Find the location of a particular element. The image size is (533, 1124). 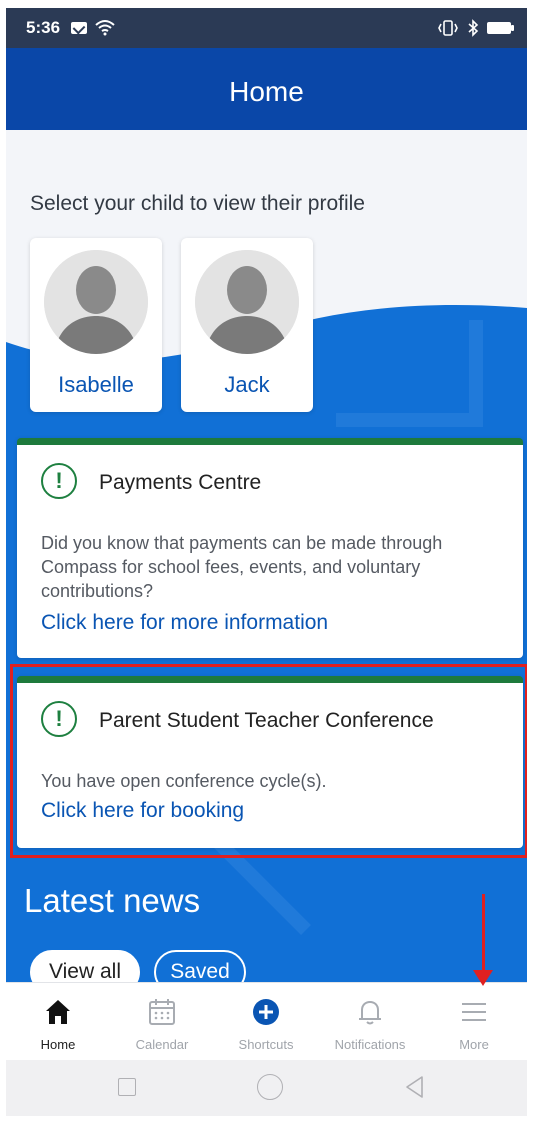

nav-home: Home is located at coordinates (58, 1022).